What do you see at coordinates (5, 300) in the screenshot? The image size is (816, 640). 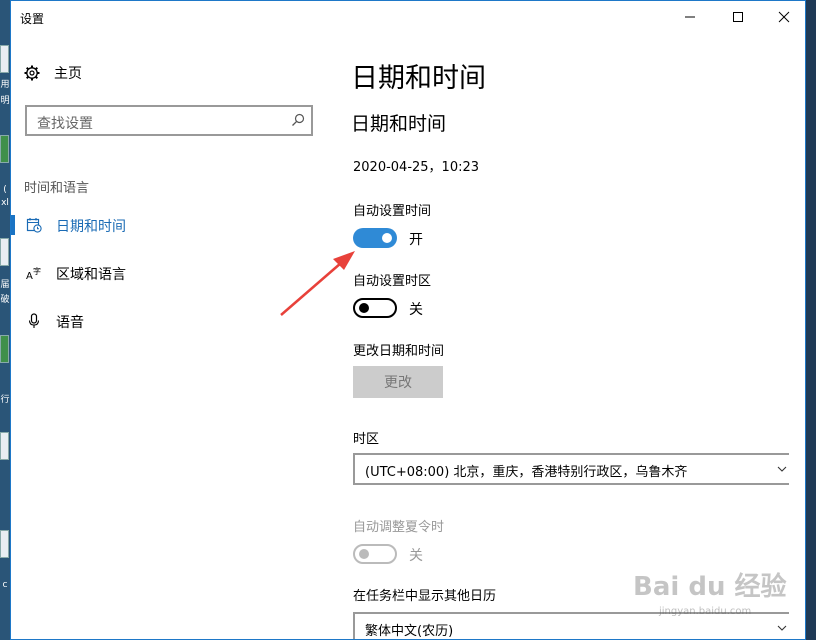 I see `desktop-file-label: 破` at bounding box center [5, 300].